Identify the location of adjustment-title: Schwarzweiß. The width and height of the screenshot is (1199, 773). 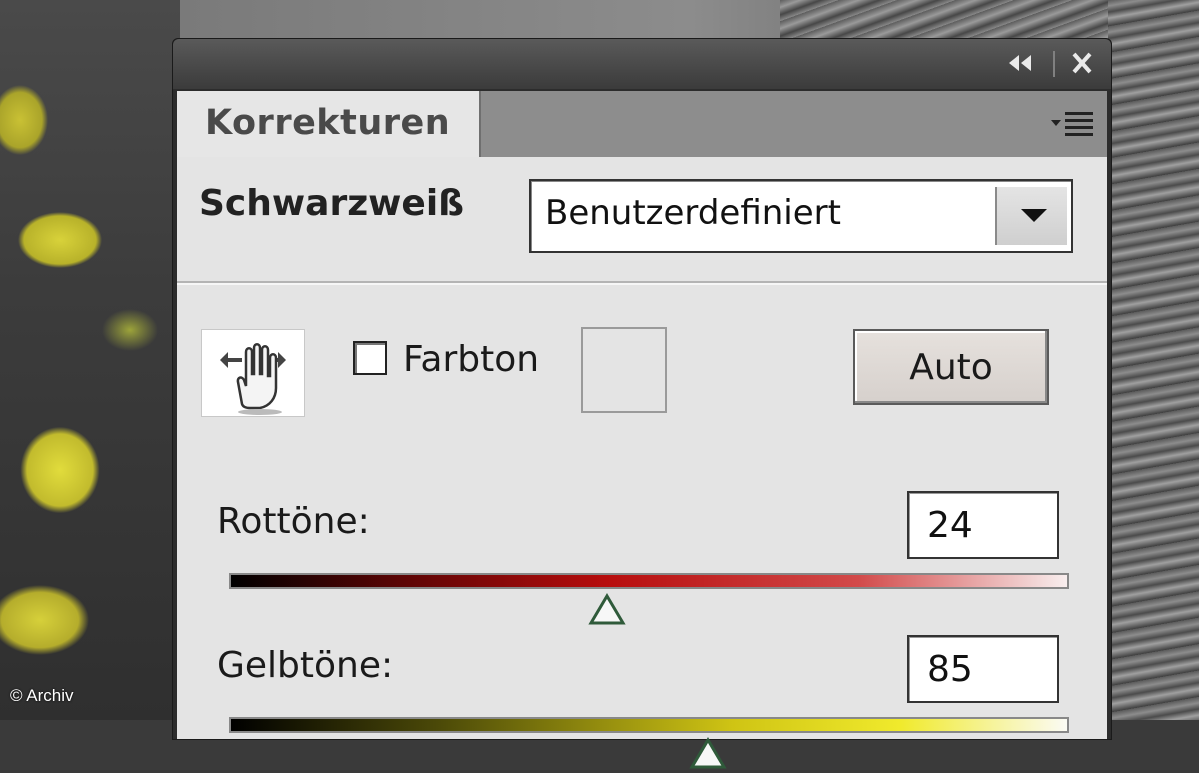
(332, 203).